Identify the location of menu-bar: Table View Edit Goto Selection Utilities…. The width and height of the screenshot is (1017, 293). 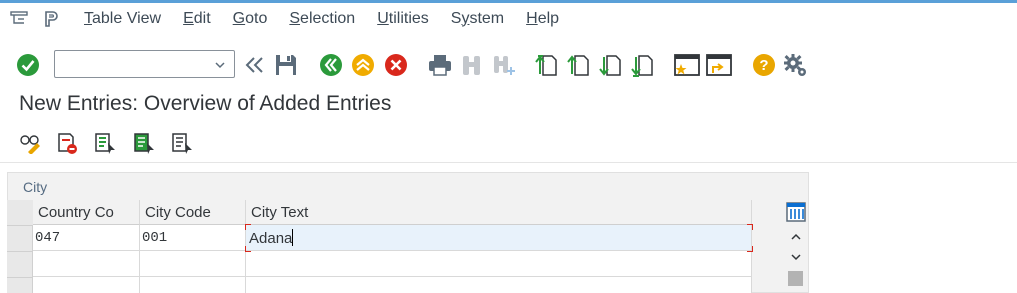
(508, 18).